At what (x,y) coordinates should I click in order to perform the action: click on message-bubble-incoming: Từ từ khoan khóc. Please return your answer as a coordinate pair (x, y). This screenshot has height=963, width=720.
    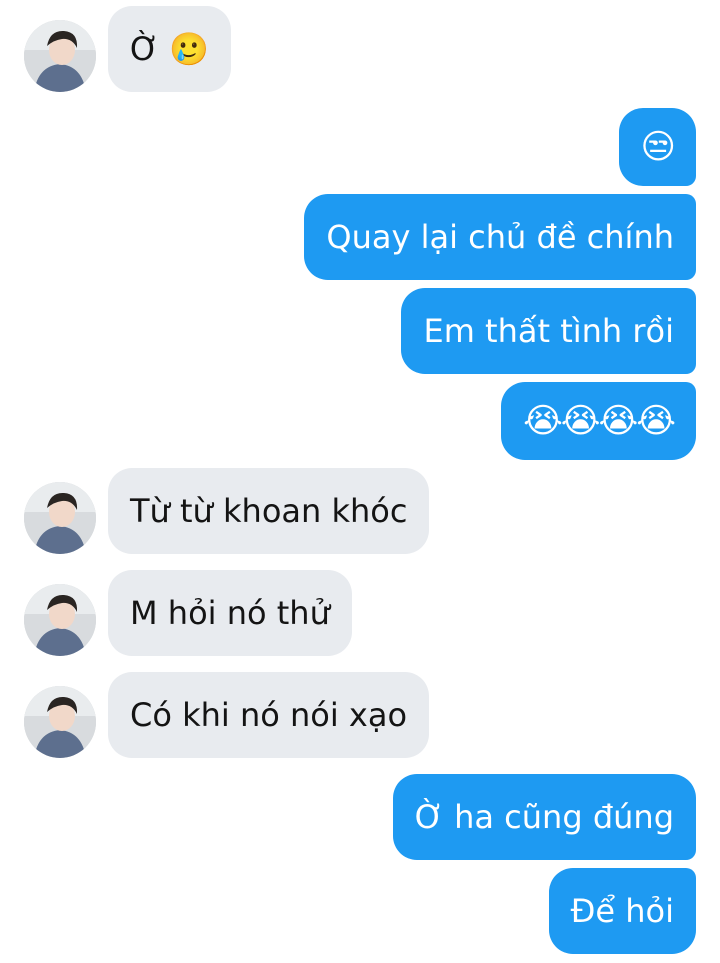
    Looking at the image, I should click on (269, 511).